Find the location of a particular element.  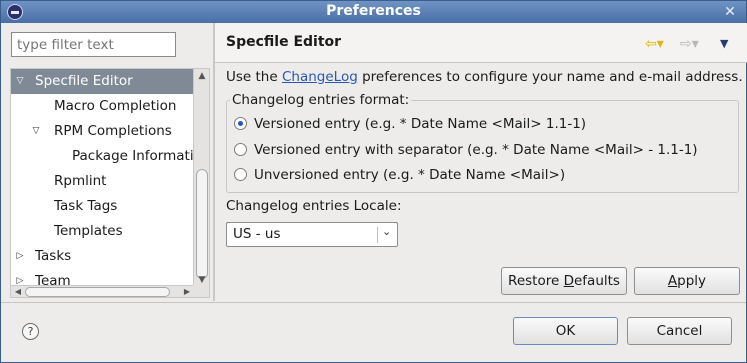

filter-input is located at coordinates (93, 44).